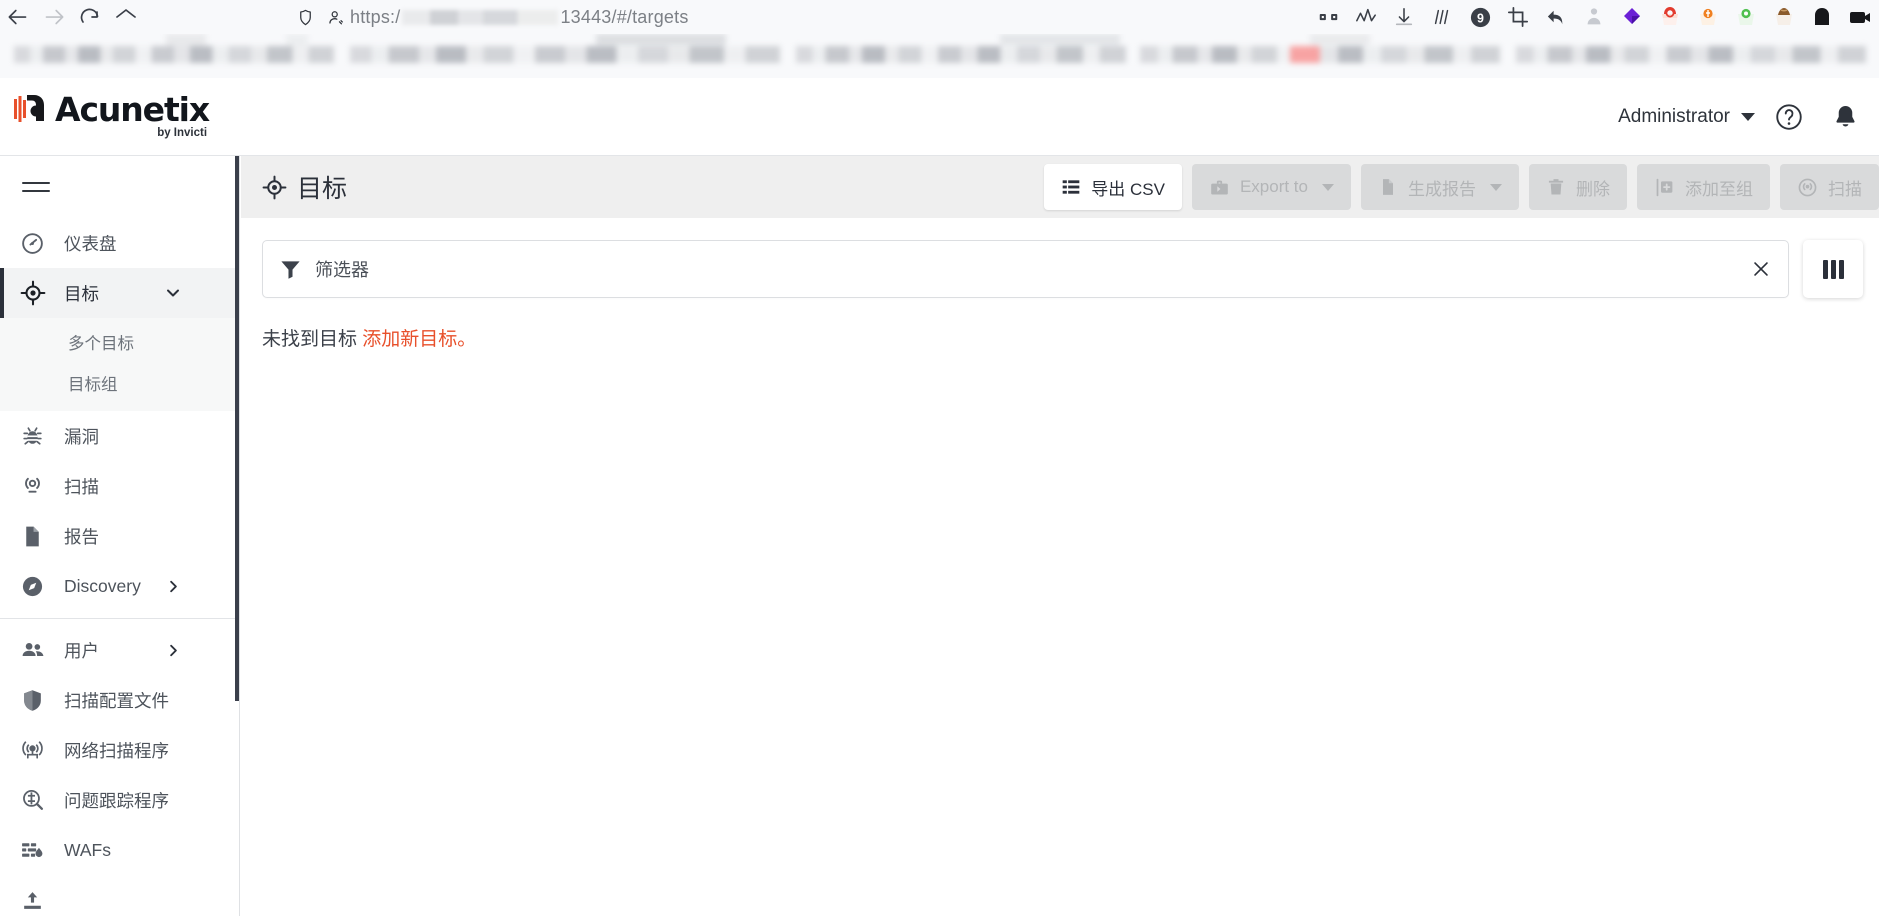 The width and height of the screenshot is (1879, 916). Describe the element at coordinates (116, 700) in the screenshot. I see `sidebar-item-label: 扫描配置文件` at that location.